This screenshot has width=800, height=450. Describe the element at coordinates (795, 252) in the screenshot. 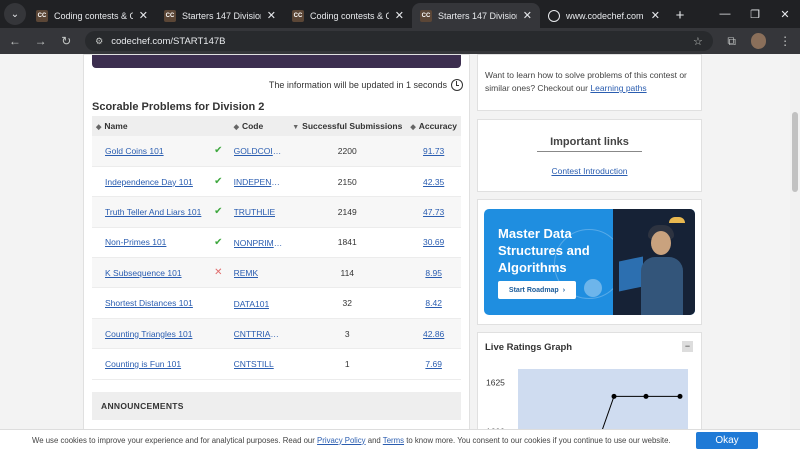

I see `page-scrollbar` at that location.